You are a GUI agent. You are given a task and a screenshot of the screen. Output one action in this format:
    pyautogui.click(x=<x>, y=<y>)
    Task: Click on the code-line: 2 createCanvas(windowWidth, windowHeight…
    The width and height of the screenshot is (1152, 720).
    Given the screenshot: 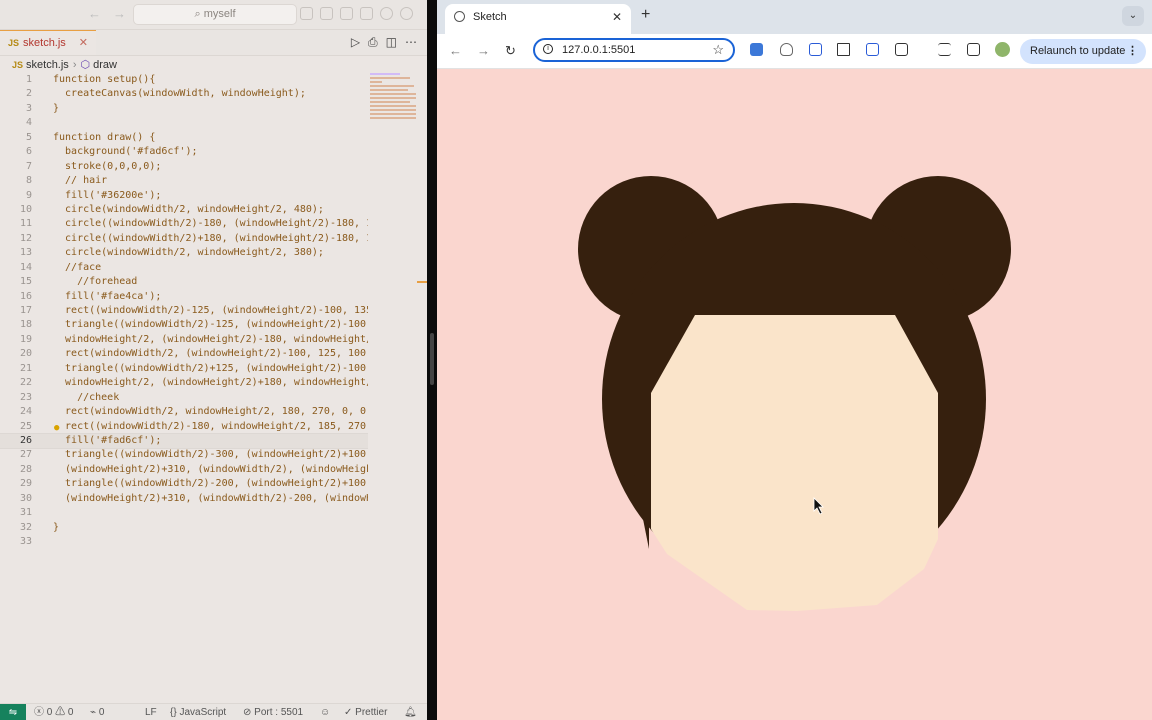 What is the action you would take?
    pyautogui.click(x=184, y=94)
    